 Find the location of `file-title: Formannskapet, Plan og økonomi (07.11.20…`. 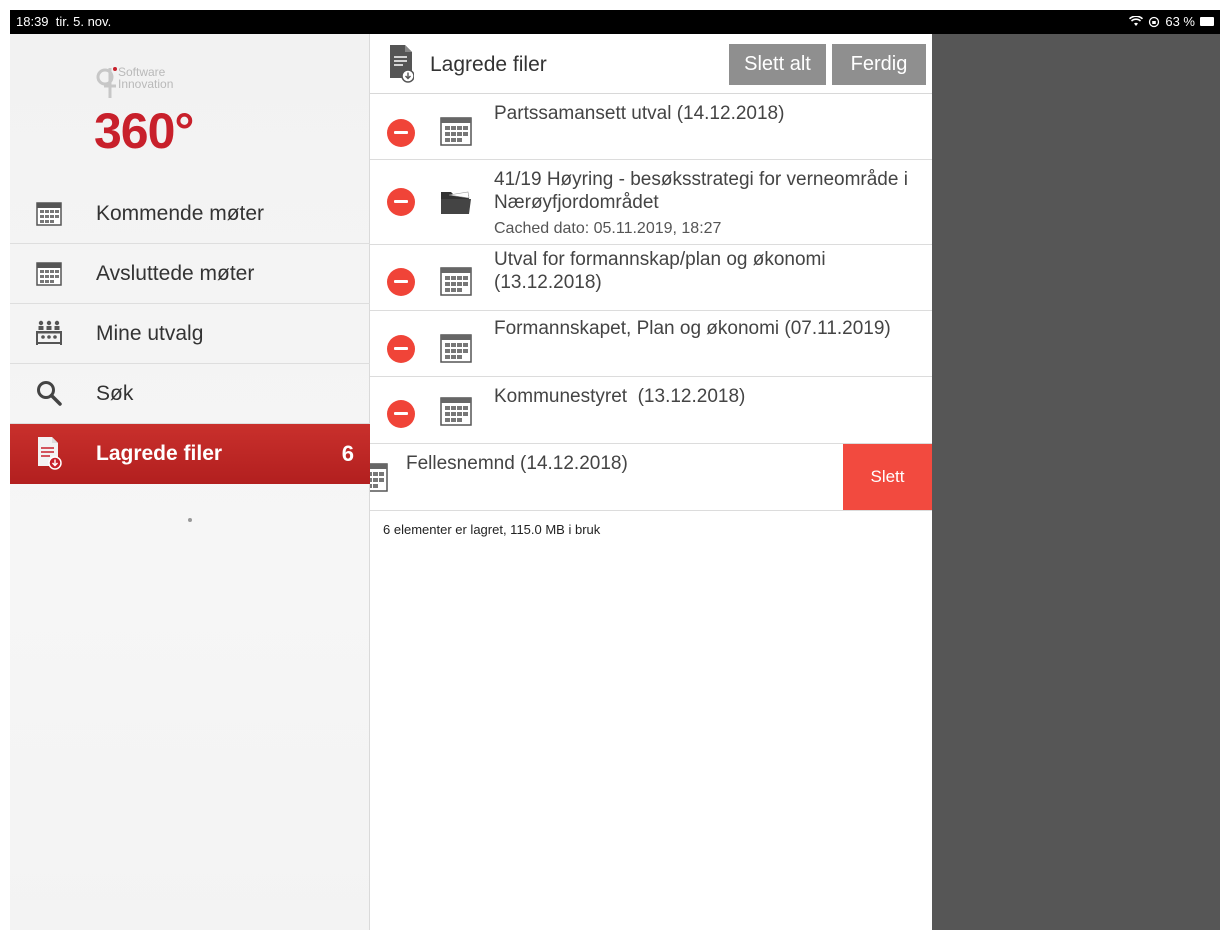

file-title: Formannskapet, Plan og økonomi (07.11.20… is located at coordinates (692, 328).